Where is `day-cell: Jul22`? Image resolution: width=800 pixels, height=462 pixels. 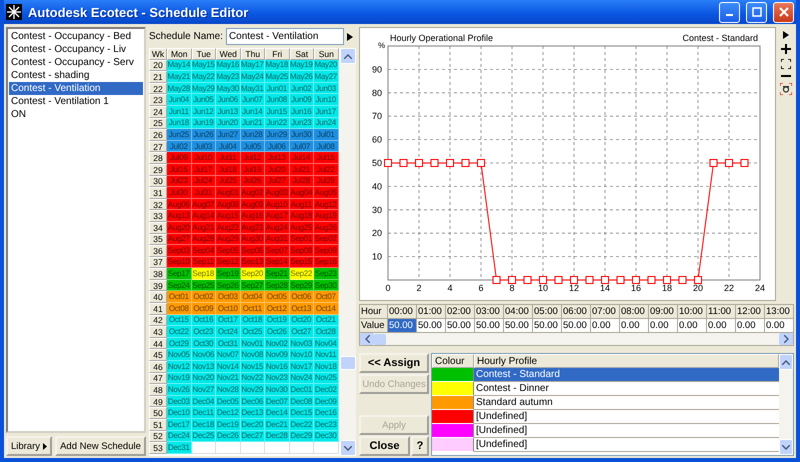
day-cell: Jul22 is located at coordinates (326, 170).